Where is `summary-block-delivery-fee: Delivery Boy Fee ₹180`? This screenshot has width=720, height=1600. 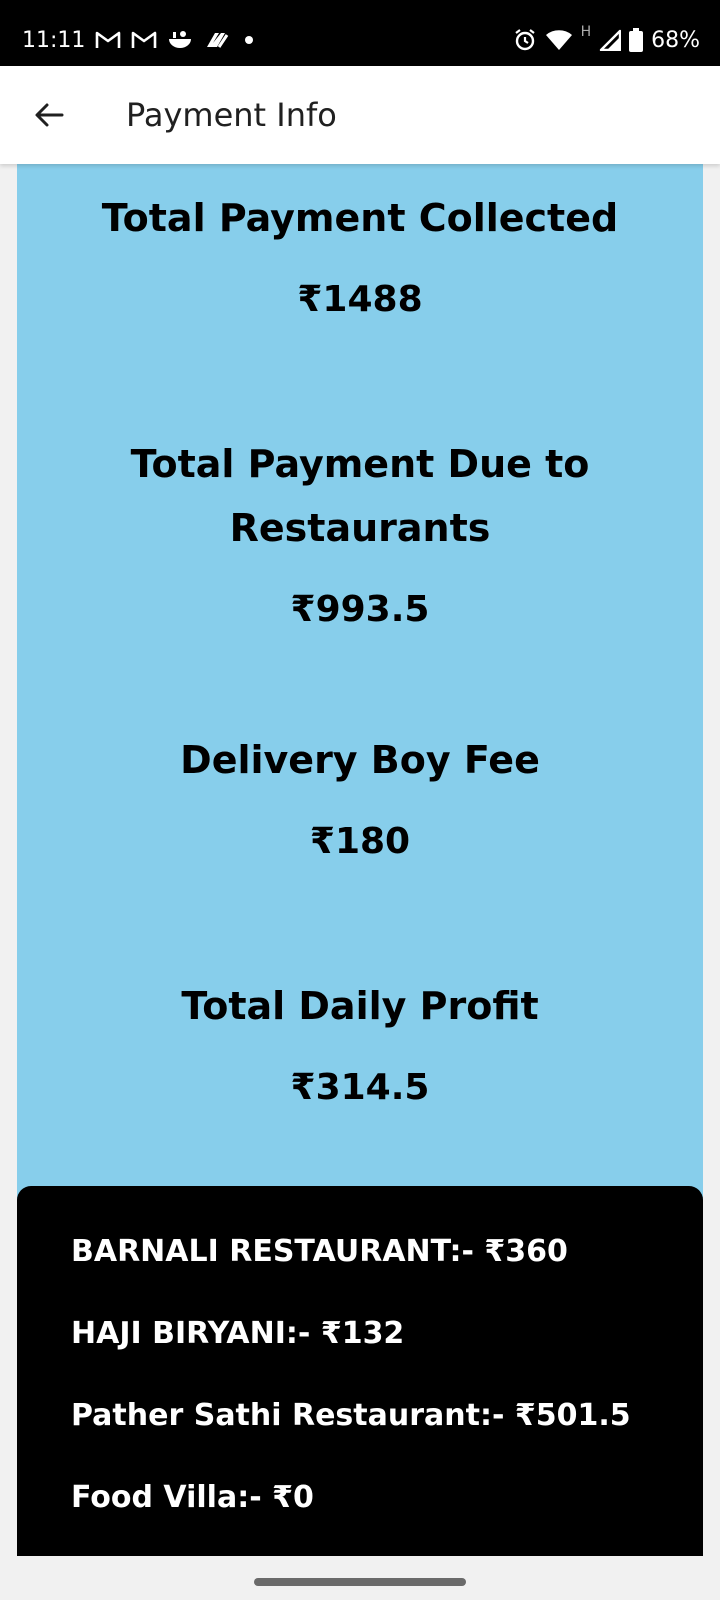
summary-block-delivery-fee: Delivery Boy Fee ₹180 is located at coordinates (360, 795).